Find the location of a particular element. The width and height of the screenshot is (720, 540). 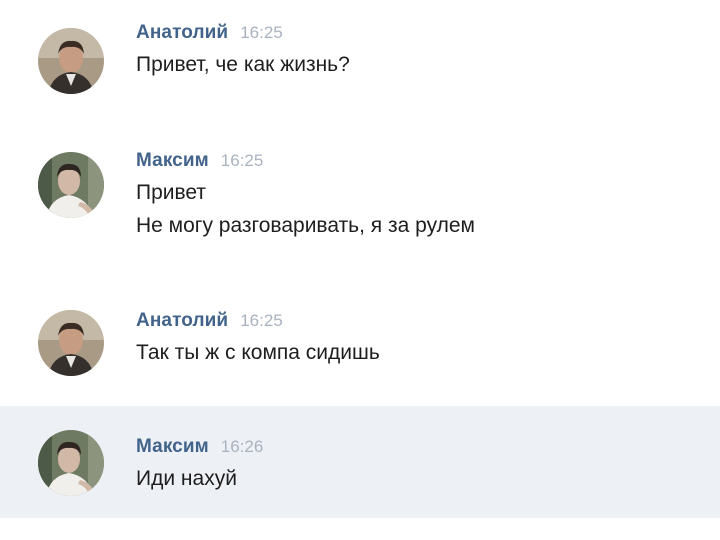

message-text: Привет is located at coordinates (171, 192).